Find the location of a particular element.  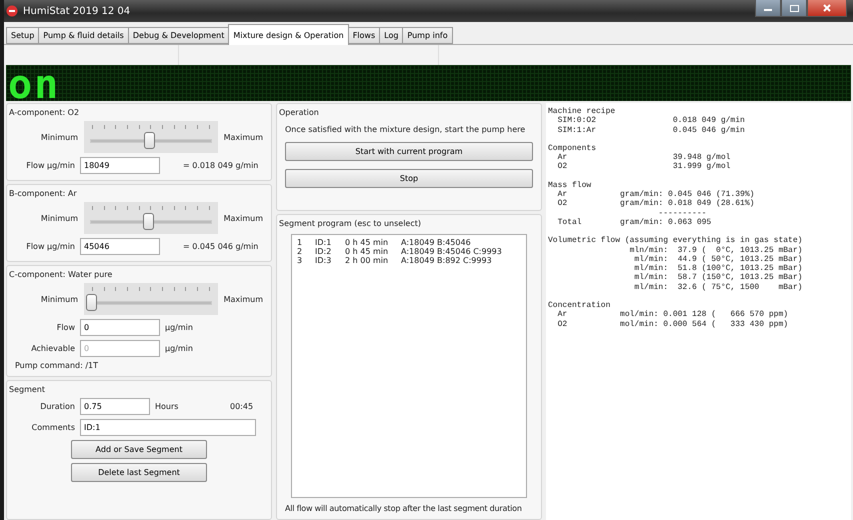

close-icon is located at coordinates (827, 8).